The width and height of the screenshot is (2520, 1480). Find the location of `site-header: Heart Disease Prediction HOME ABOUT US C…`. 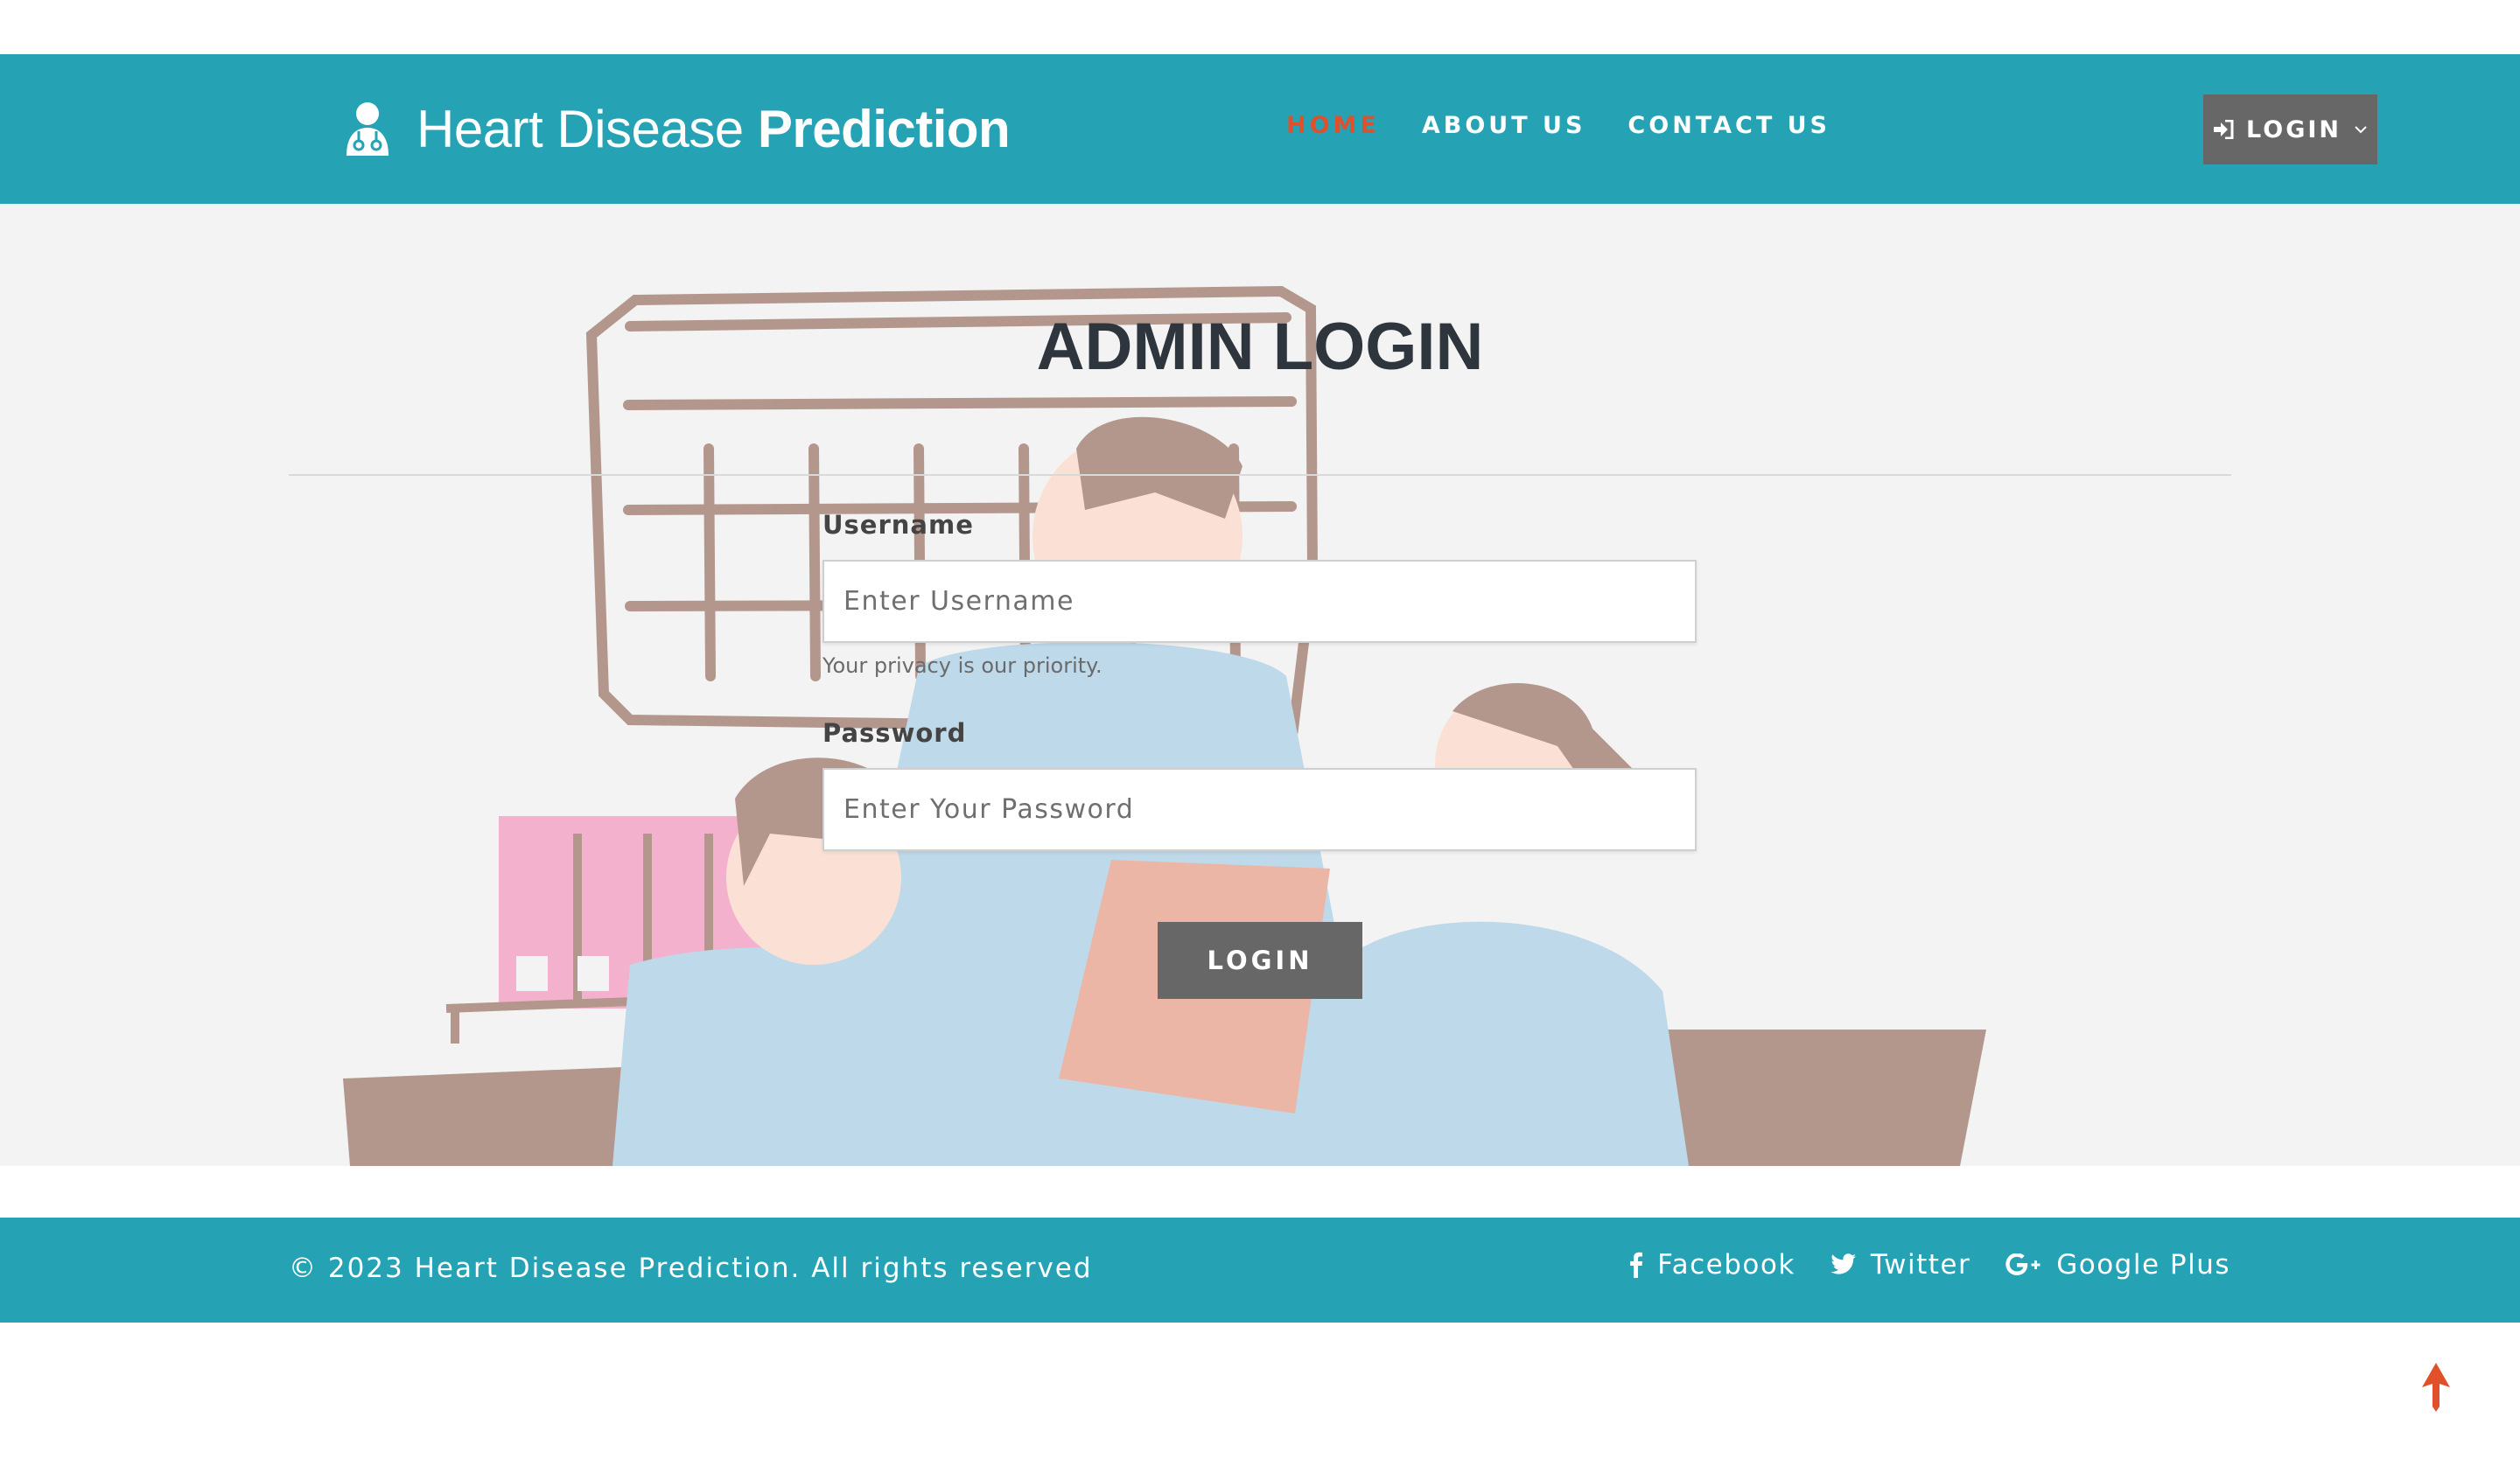

site-header: Heart Disease Prediction HOME ABOUT US C… is located at coordinates (1260, 129).